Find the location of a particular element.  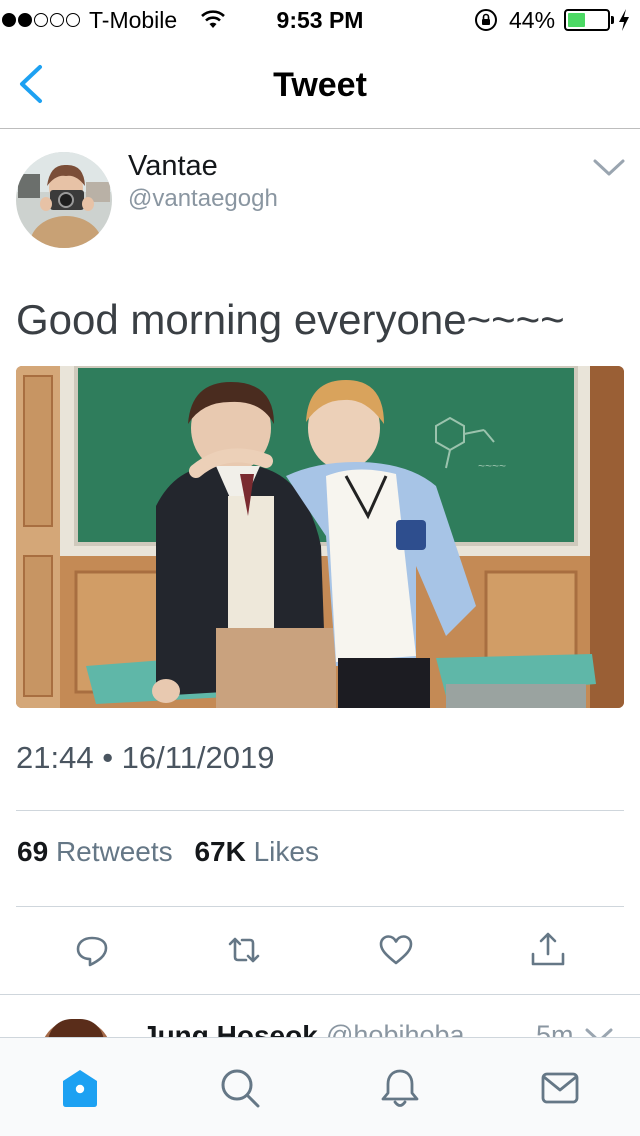

like-icon is located at coordinates (396, 950).